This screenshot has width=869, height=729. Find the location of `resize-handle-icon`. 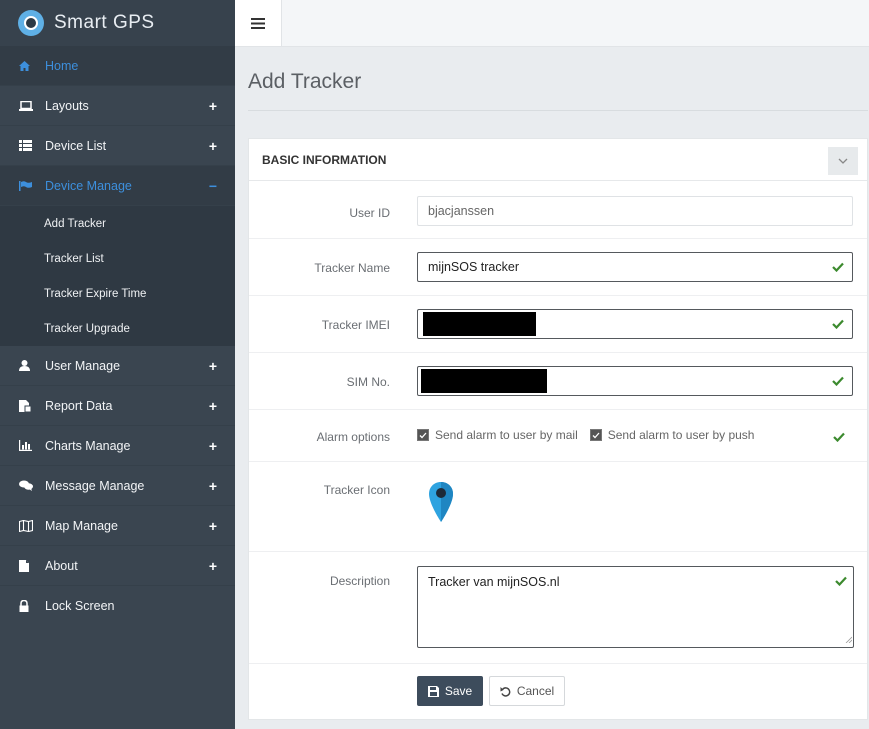

resize-handle-icon is located at coordinates (849, 639).